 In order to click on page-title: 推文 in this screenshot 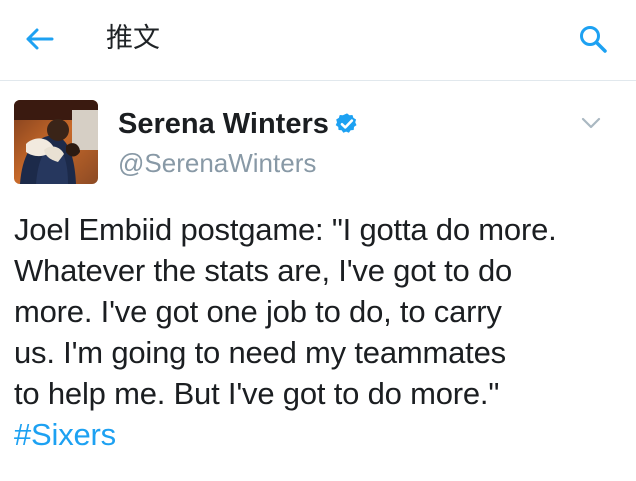, I will do `click(133, 38)`.